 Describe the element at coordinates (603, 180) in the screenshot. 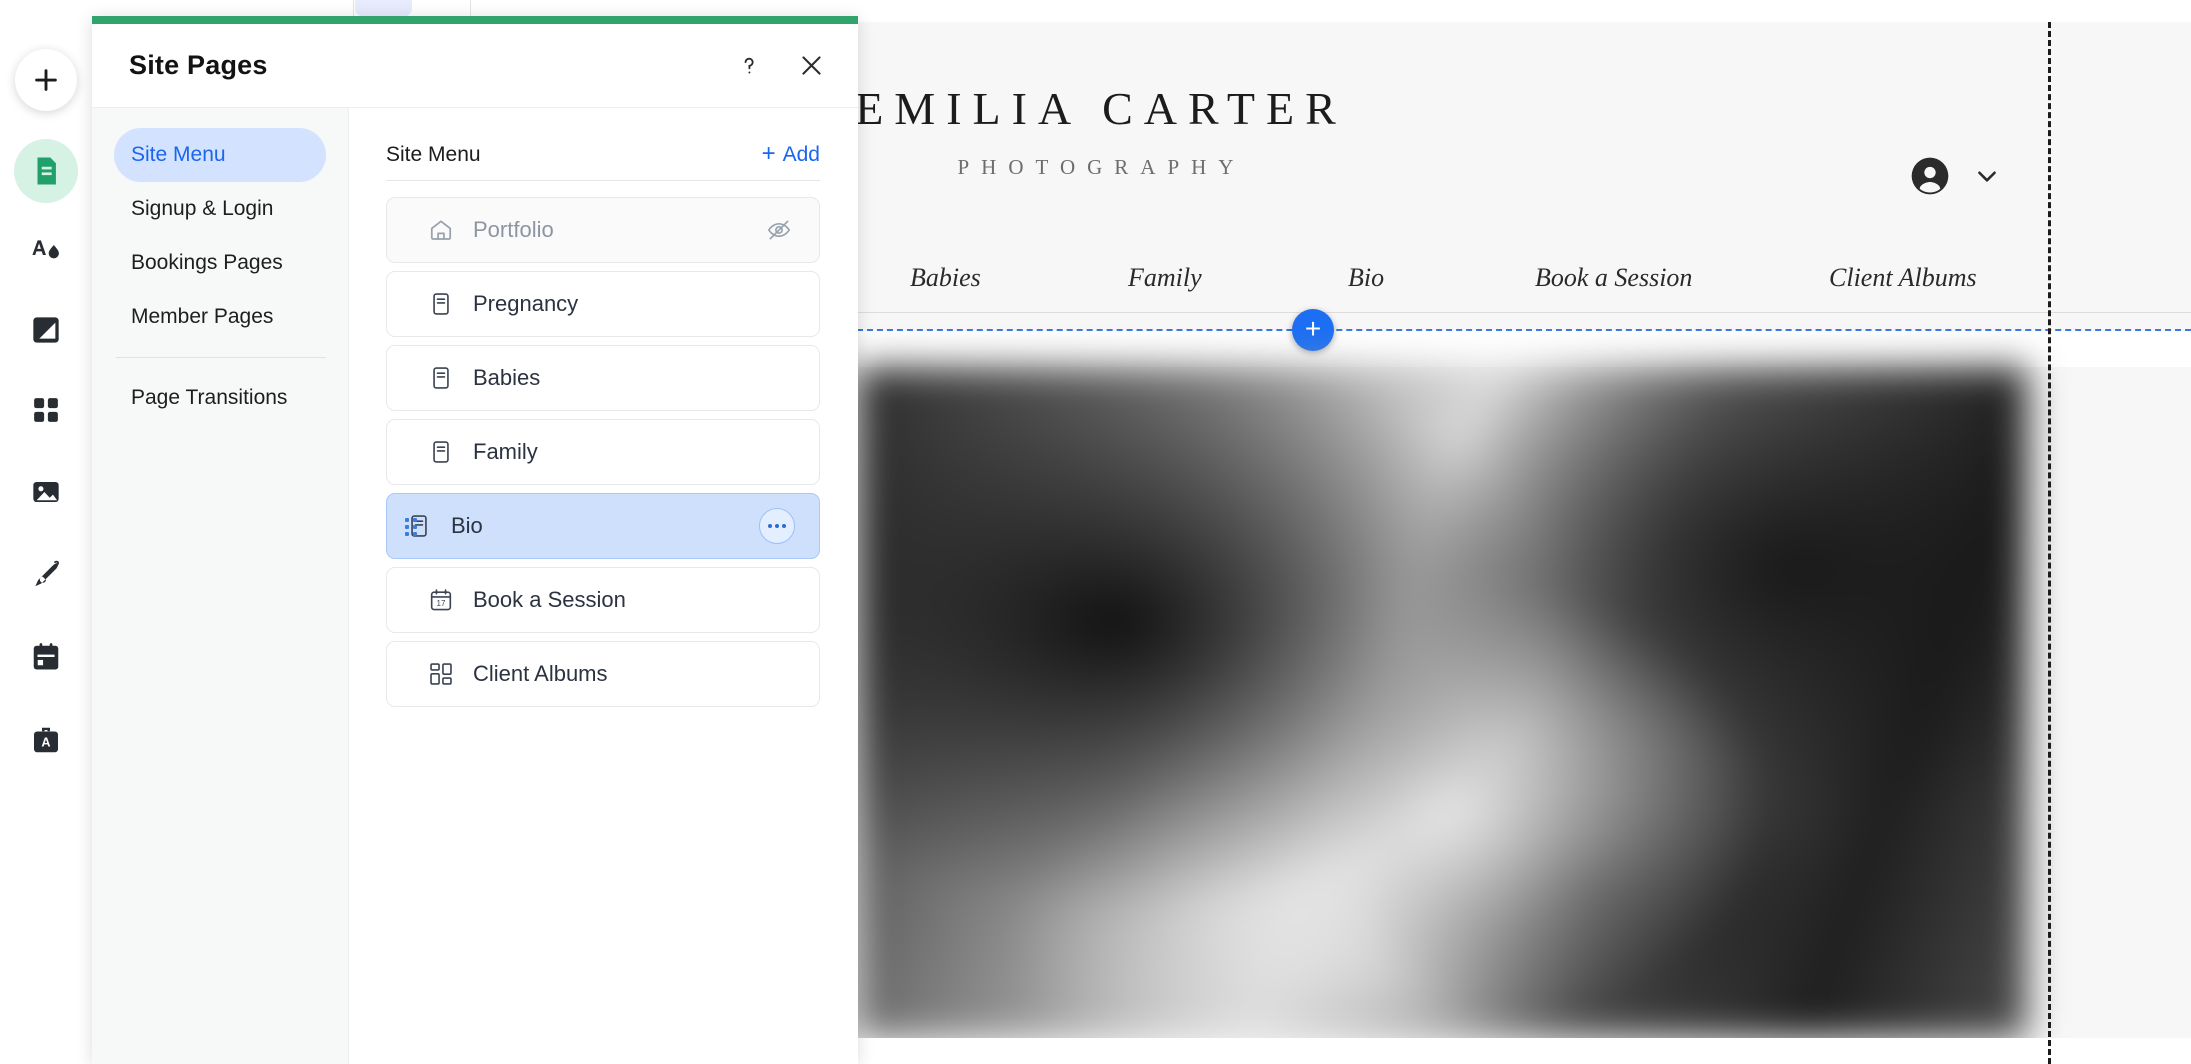

I see `panel-main-rule` at that location.